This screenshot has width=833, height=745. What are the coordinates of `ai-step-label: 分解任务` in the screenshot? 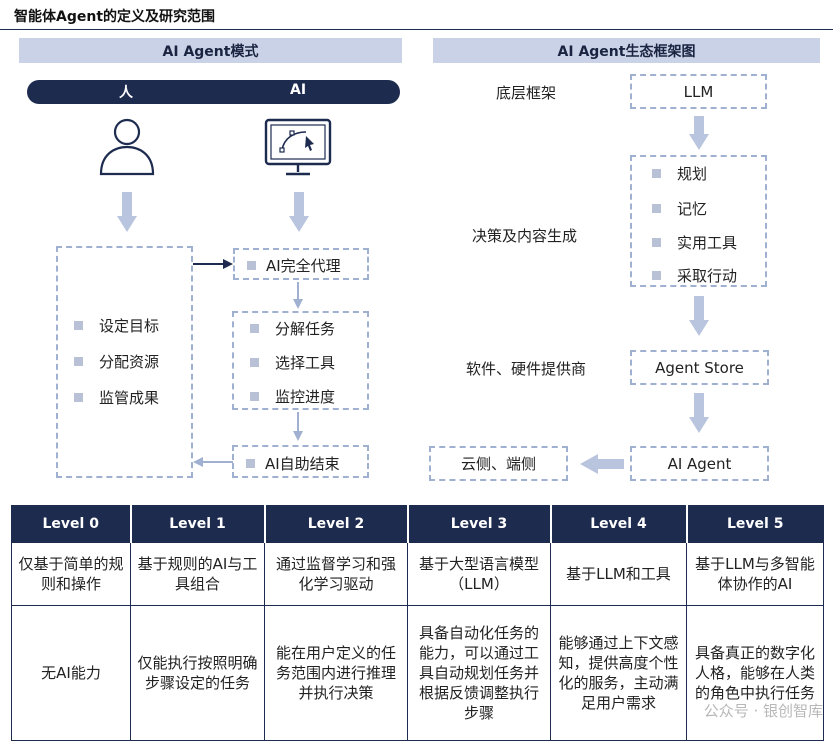 It's located at (305, 329).